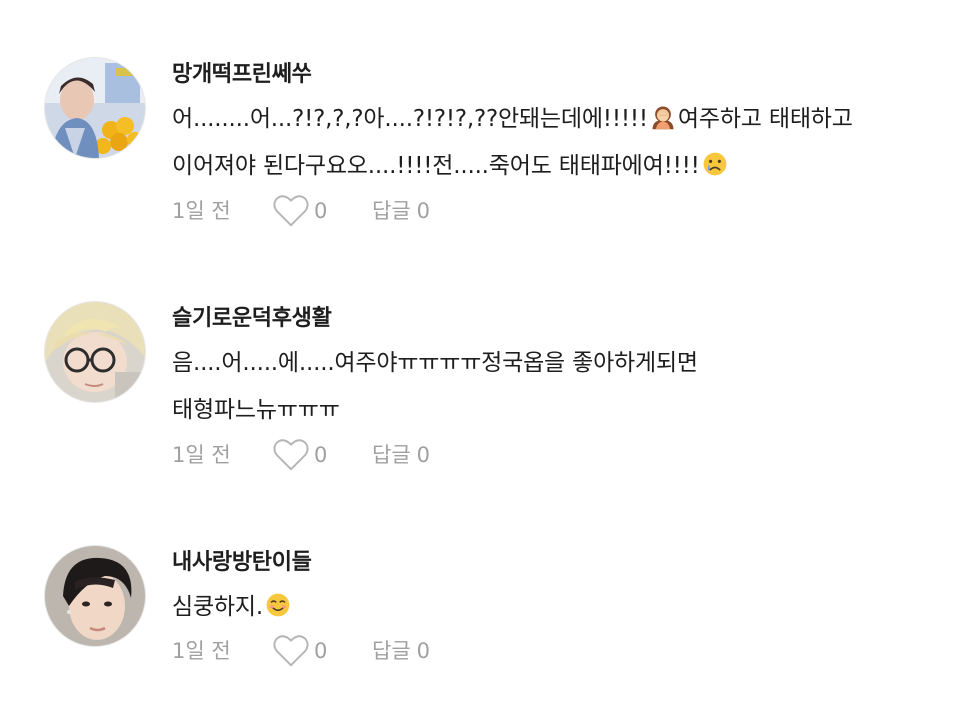 This screenshot has height=727, width=970. What do you see at coordinates (252, 316) in the screenshot?
I see `comment-username: 슬기로운덕후생활` at bounding box center [252, 316].